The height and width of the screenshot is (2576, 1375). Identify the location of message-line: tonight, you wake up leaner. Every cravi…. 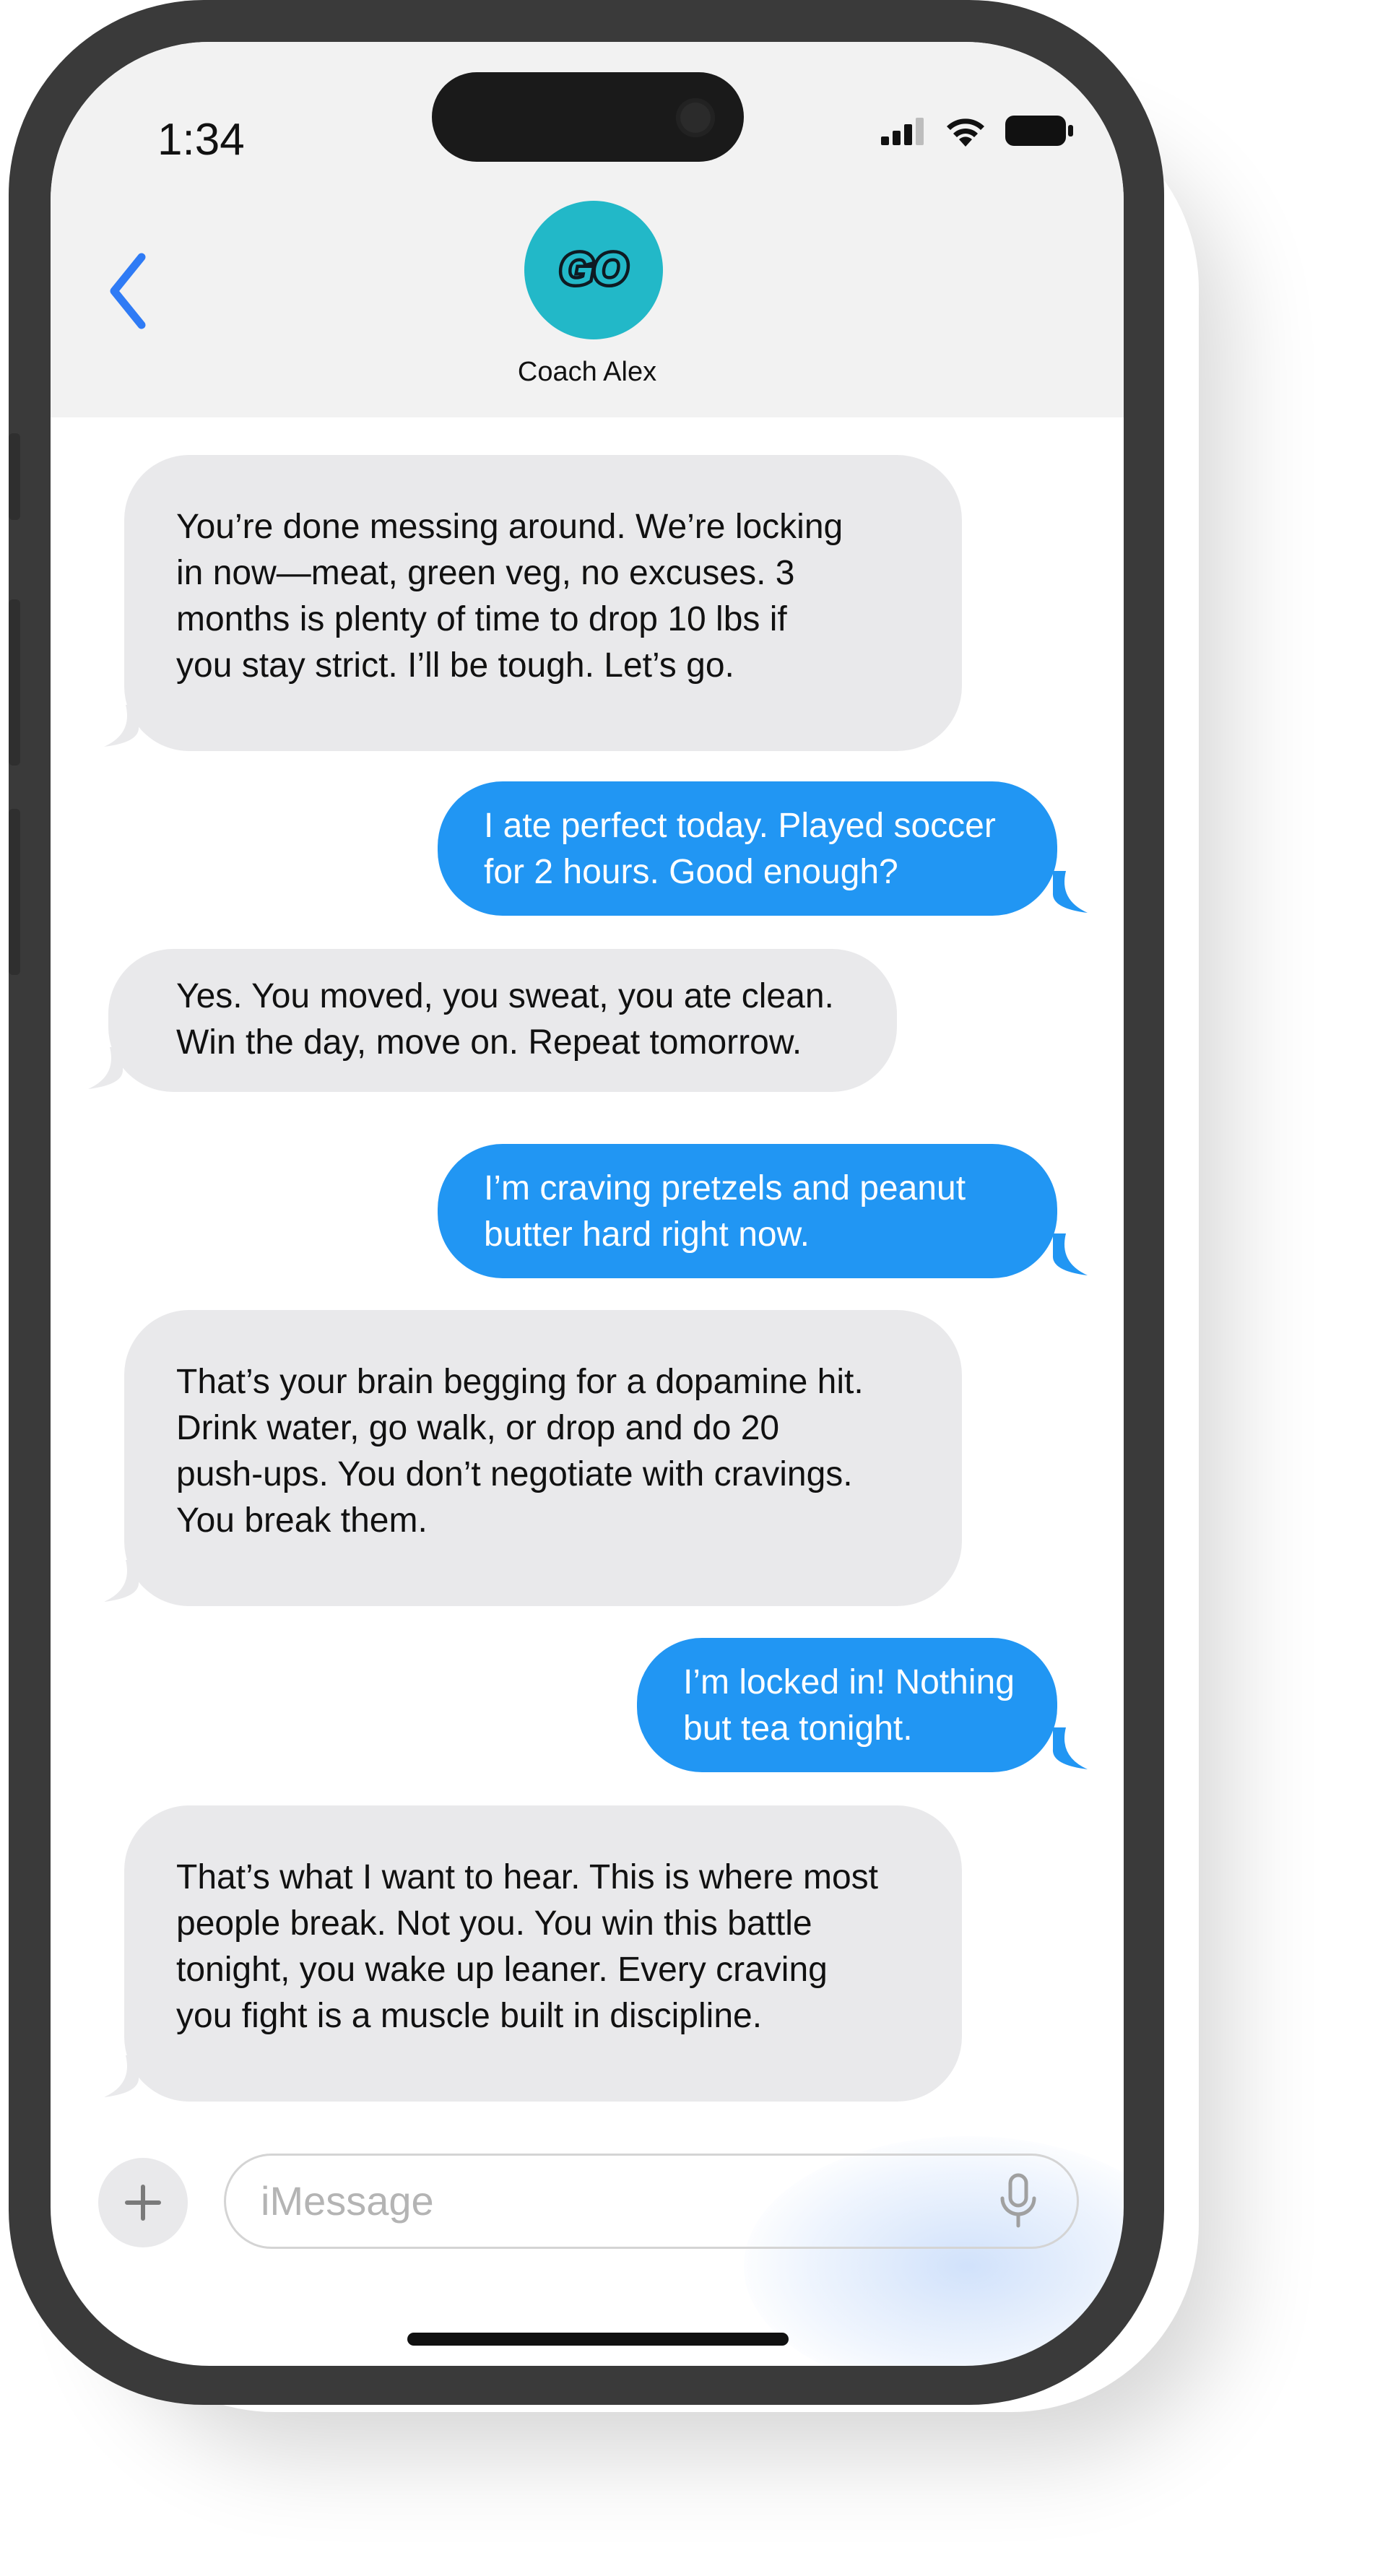
(502, 1970).